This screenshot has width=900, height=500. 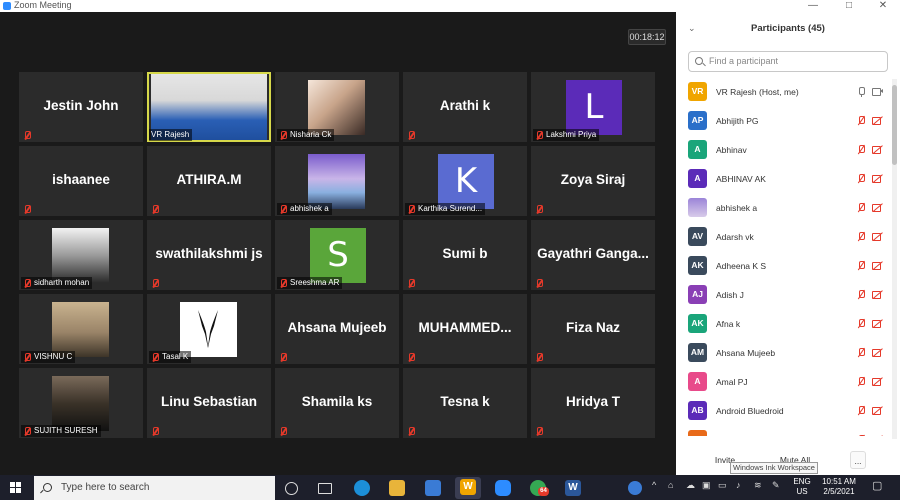 What do you see at coordinates (593, 181) in the screenshot?
I see `video-tile: Zoya Siraj` at bounding box center [593, 181].